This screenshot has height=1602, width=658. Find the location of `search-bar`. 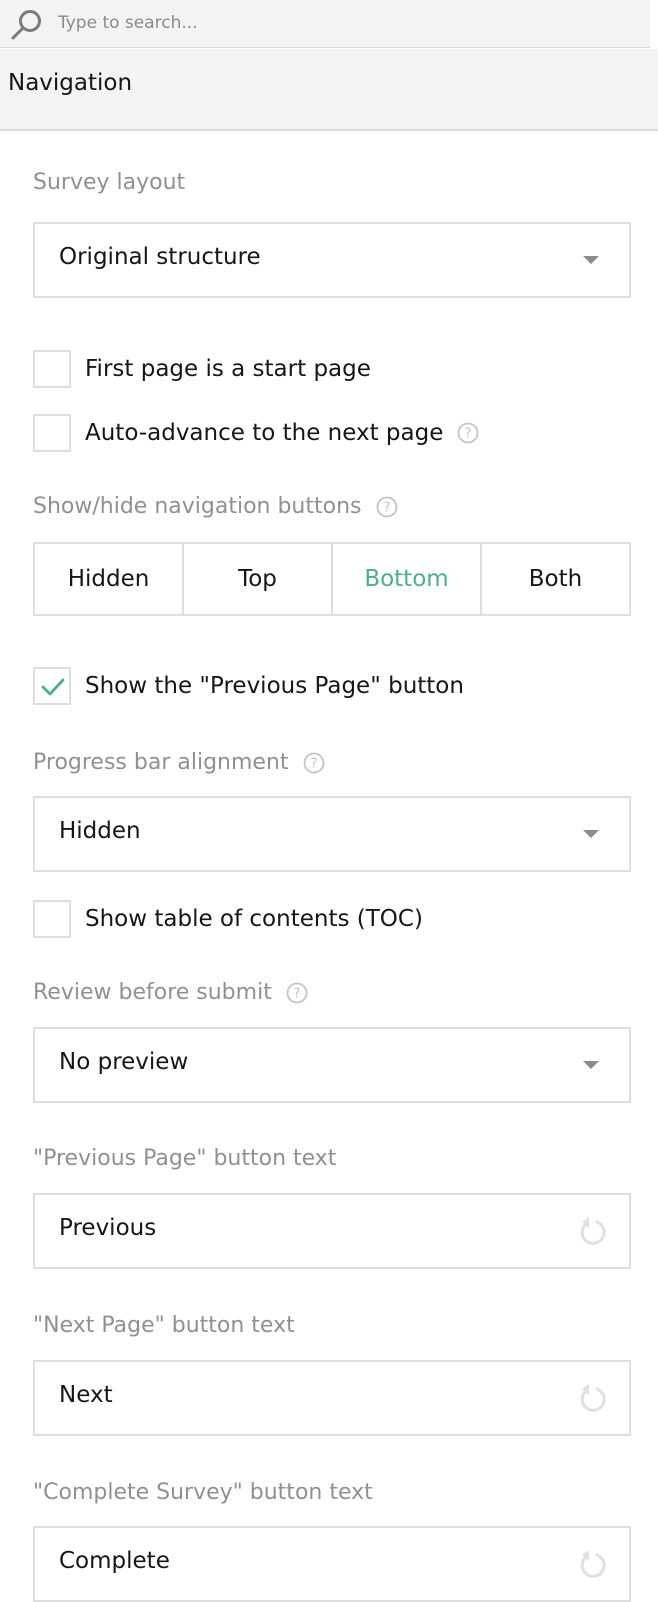

search-bar is located at coordinates (325, 24).